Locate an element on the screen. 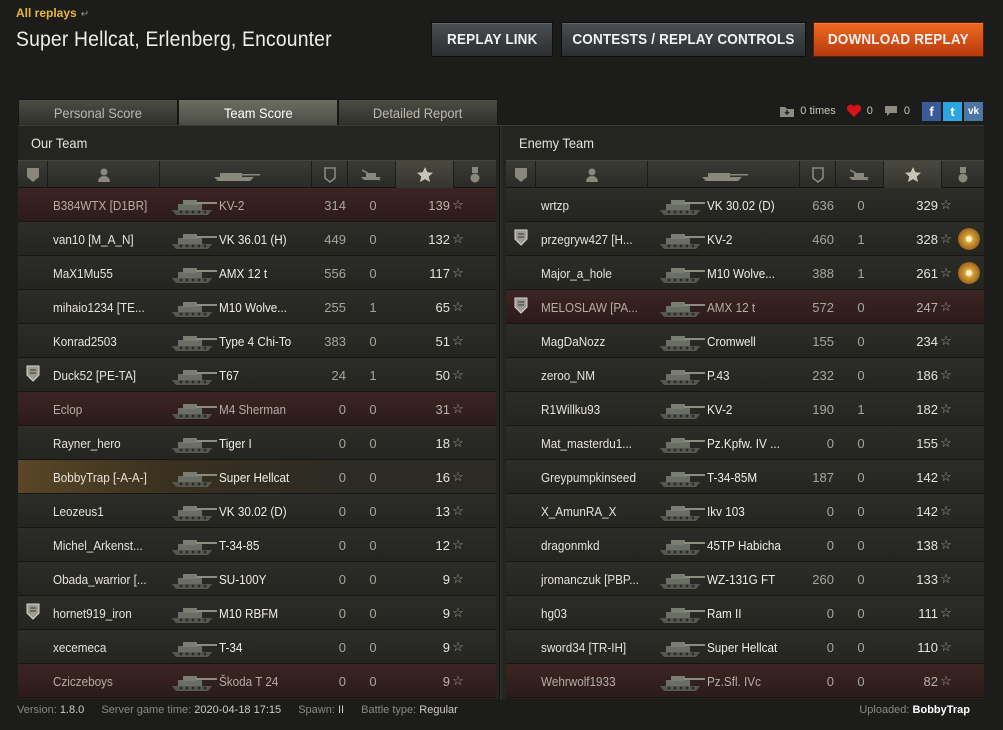  player-row: X_AmunRA_X Ikv 103 0 0 142 ☆ is located at coordinates (745, 511).